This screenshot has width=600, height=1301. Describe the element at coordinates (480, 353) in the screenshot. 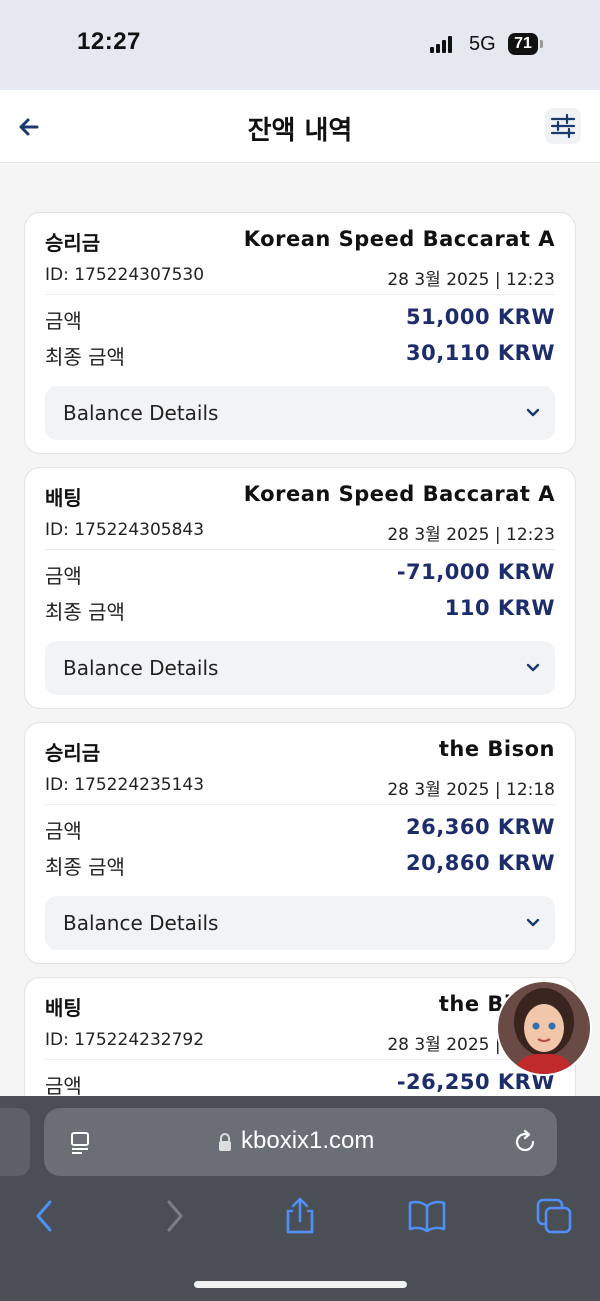

I see `final-amount-value: 30,110 KRW` at that location.